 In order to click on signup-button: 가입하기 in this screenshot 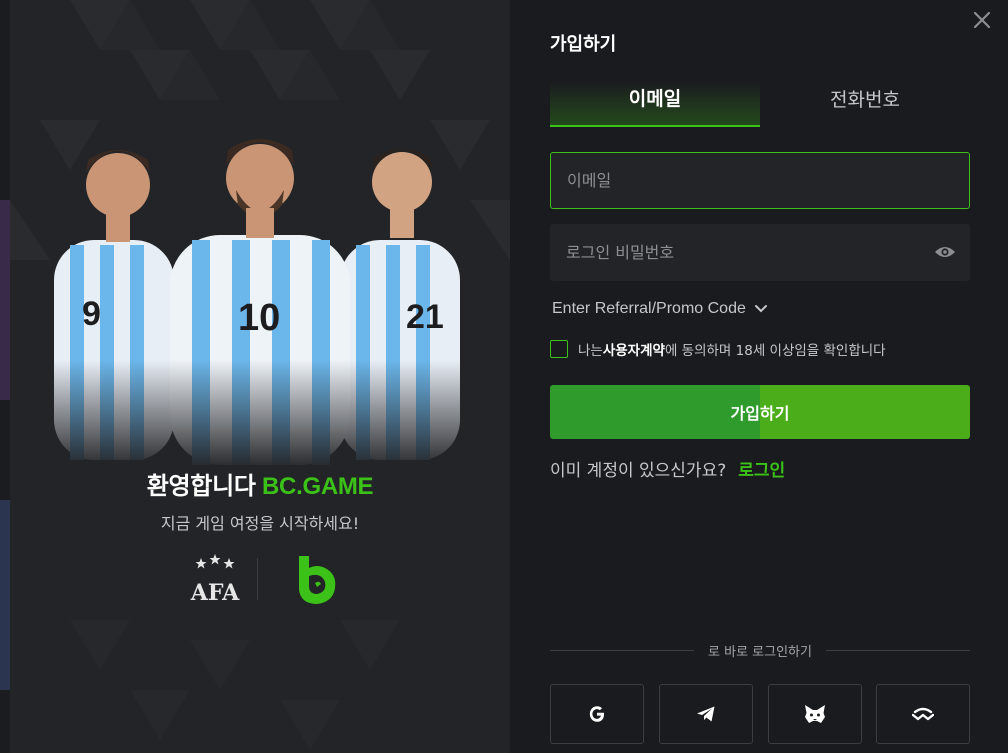, I will do `click(760, 412)`.